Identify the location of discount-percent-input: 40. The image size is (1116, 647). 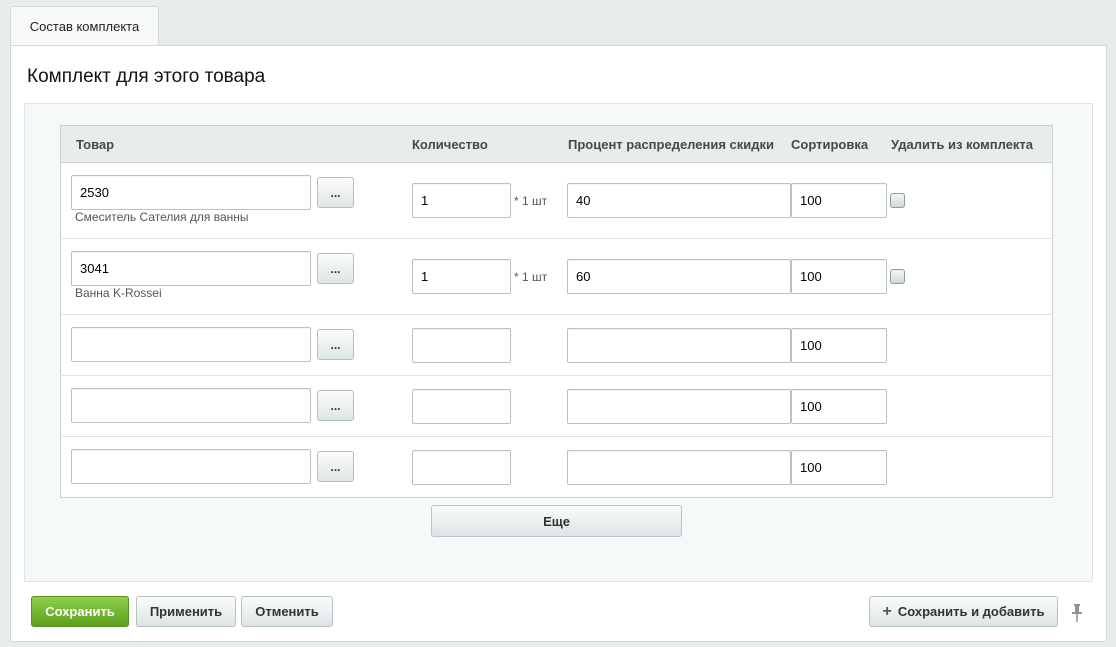
(679, 200).